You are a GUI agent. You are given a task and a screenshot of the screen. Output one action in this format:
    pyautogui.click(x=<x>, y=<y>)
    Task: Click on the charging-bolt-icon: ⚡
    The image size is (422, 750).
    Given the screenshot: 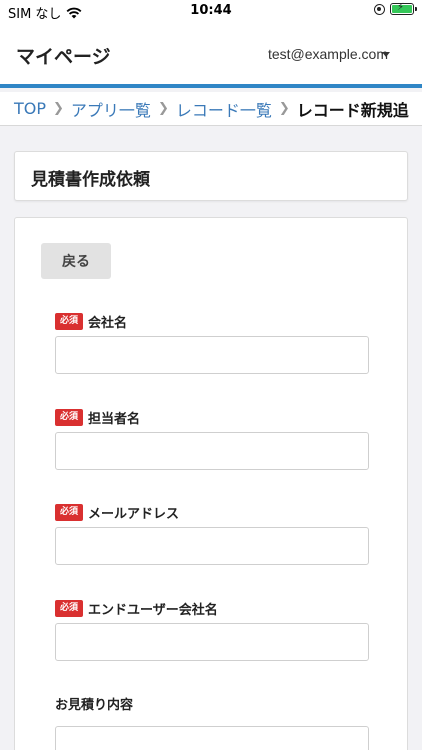 What is the action you would take?
    pyautogui.click(x=401, y=7)
    